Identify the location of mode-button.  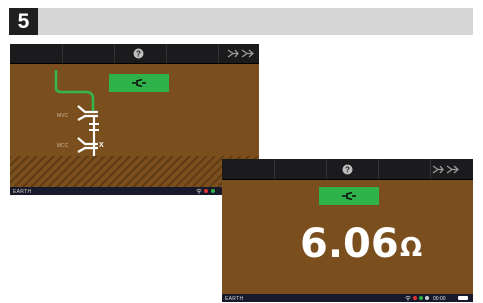
(349, 196).